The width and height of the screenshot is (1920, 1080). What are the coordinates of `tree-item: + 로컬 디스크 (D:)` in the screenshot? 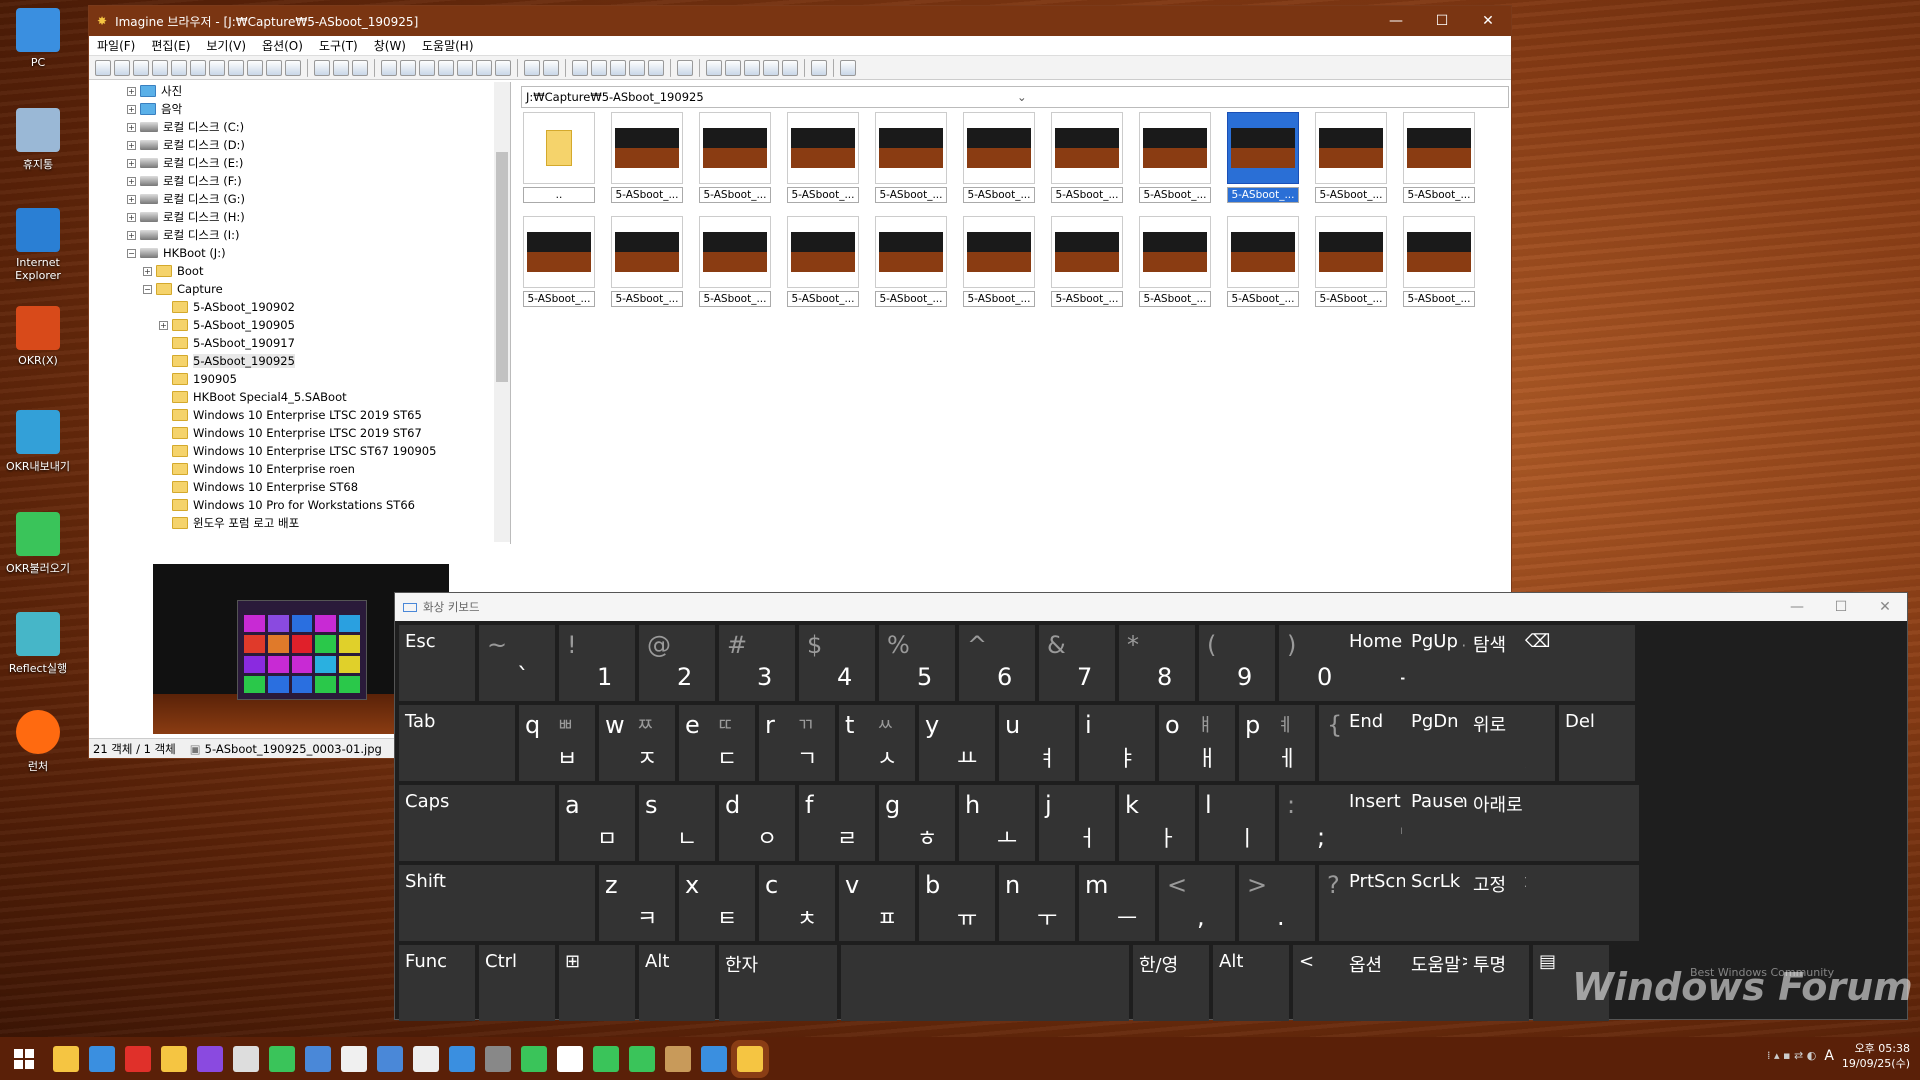 It's located at (299, 145).